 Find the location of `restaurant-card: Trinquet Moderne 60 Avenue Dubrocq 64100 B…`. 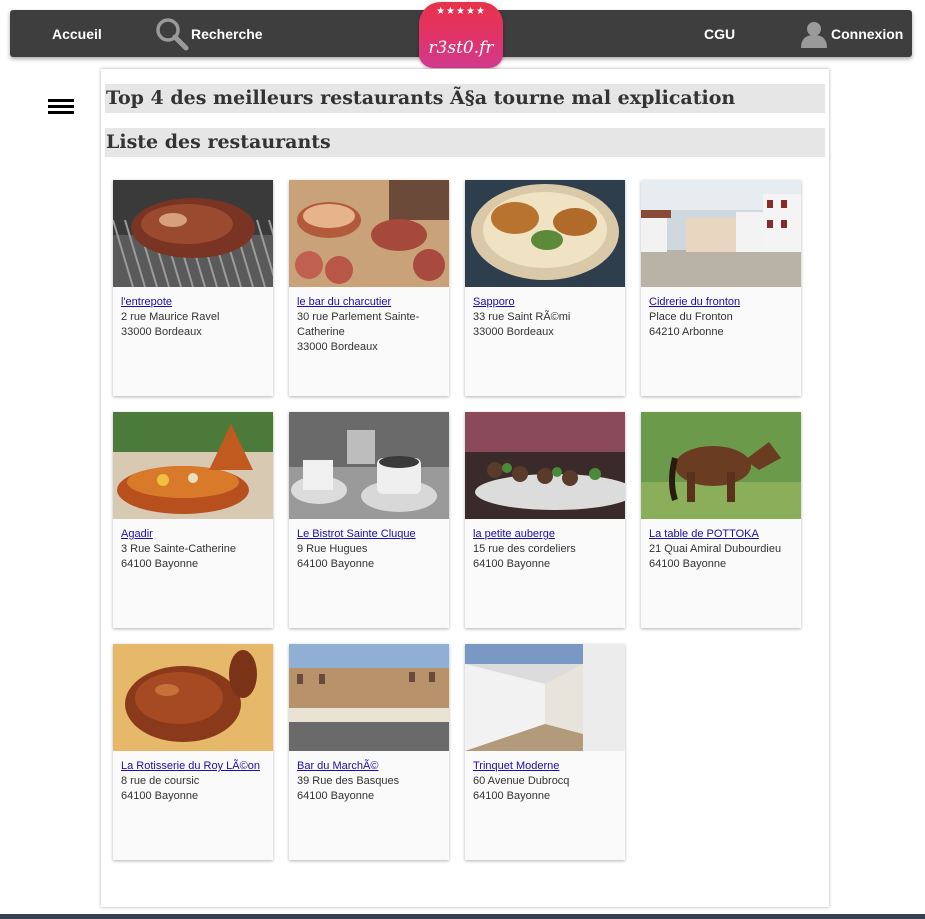

restaurant-card: Trinquet Moderne 60 Avenue Dubrocq 64100 B… is located at coordinates (545, 752).